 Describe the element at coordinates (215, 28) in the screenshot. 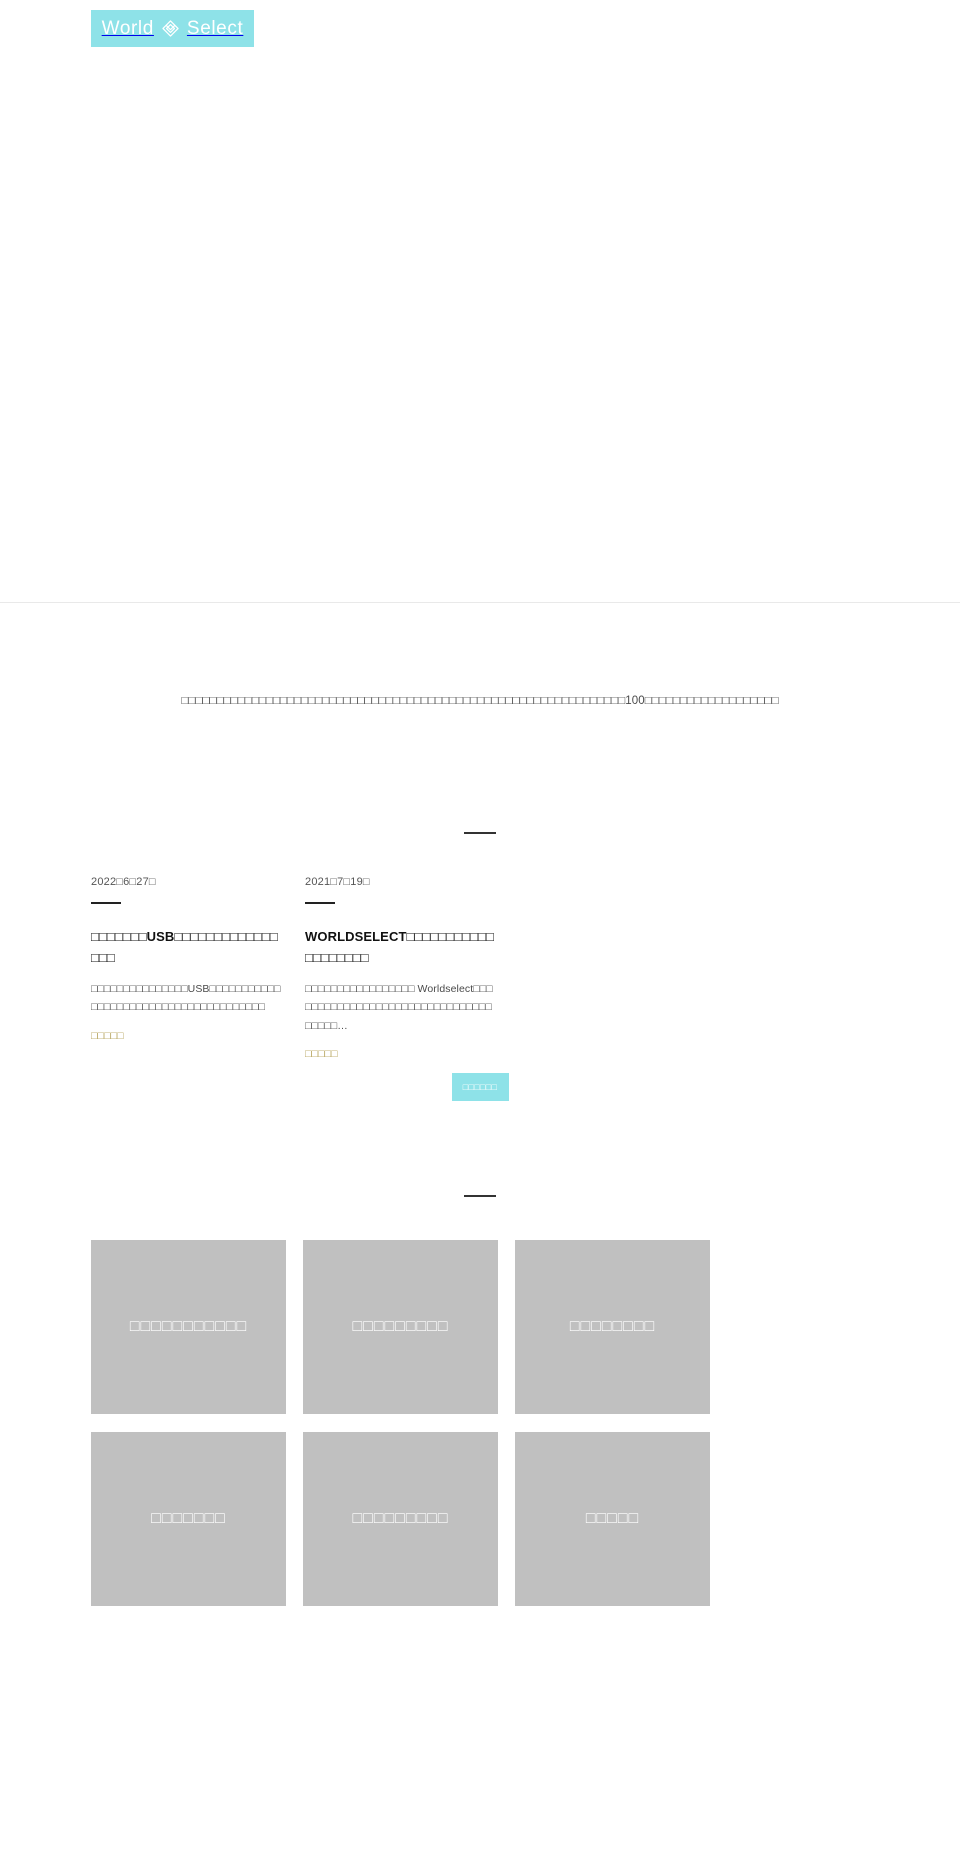

I see `logo-text-select: Select` at that location.